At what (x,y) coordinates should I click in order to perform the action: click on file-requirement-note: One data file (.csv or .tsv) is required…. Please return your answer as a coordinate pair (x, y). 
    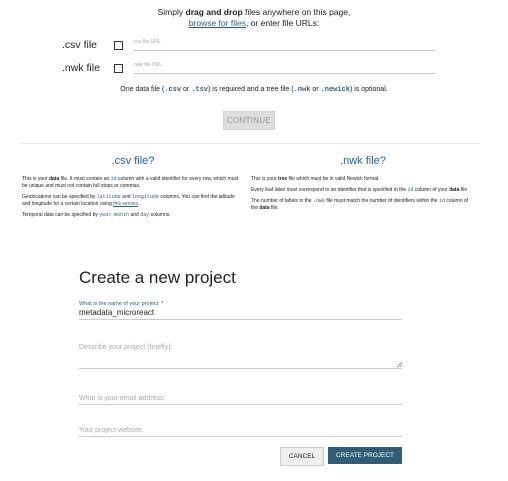
    Looking at the image, I should click on (254, 90).